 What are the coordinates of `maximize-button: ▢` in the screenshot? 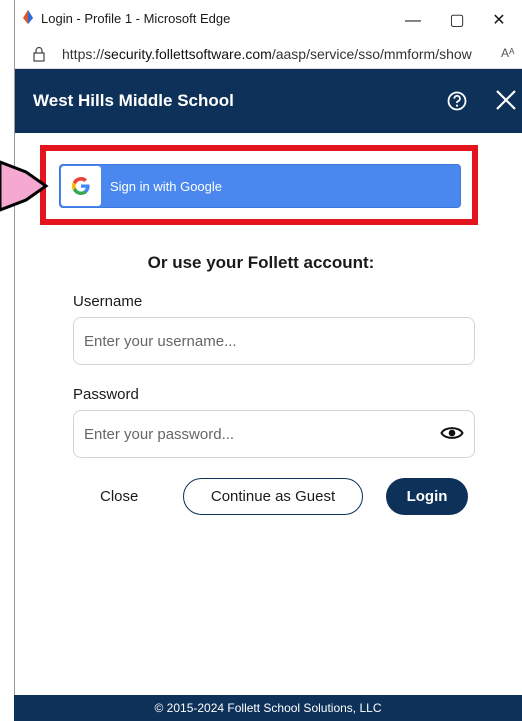 It's located at (457, 21).